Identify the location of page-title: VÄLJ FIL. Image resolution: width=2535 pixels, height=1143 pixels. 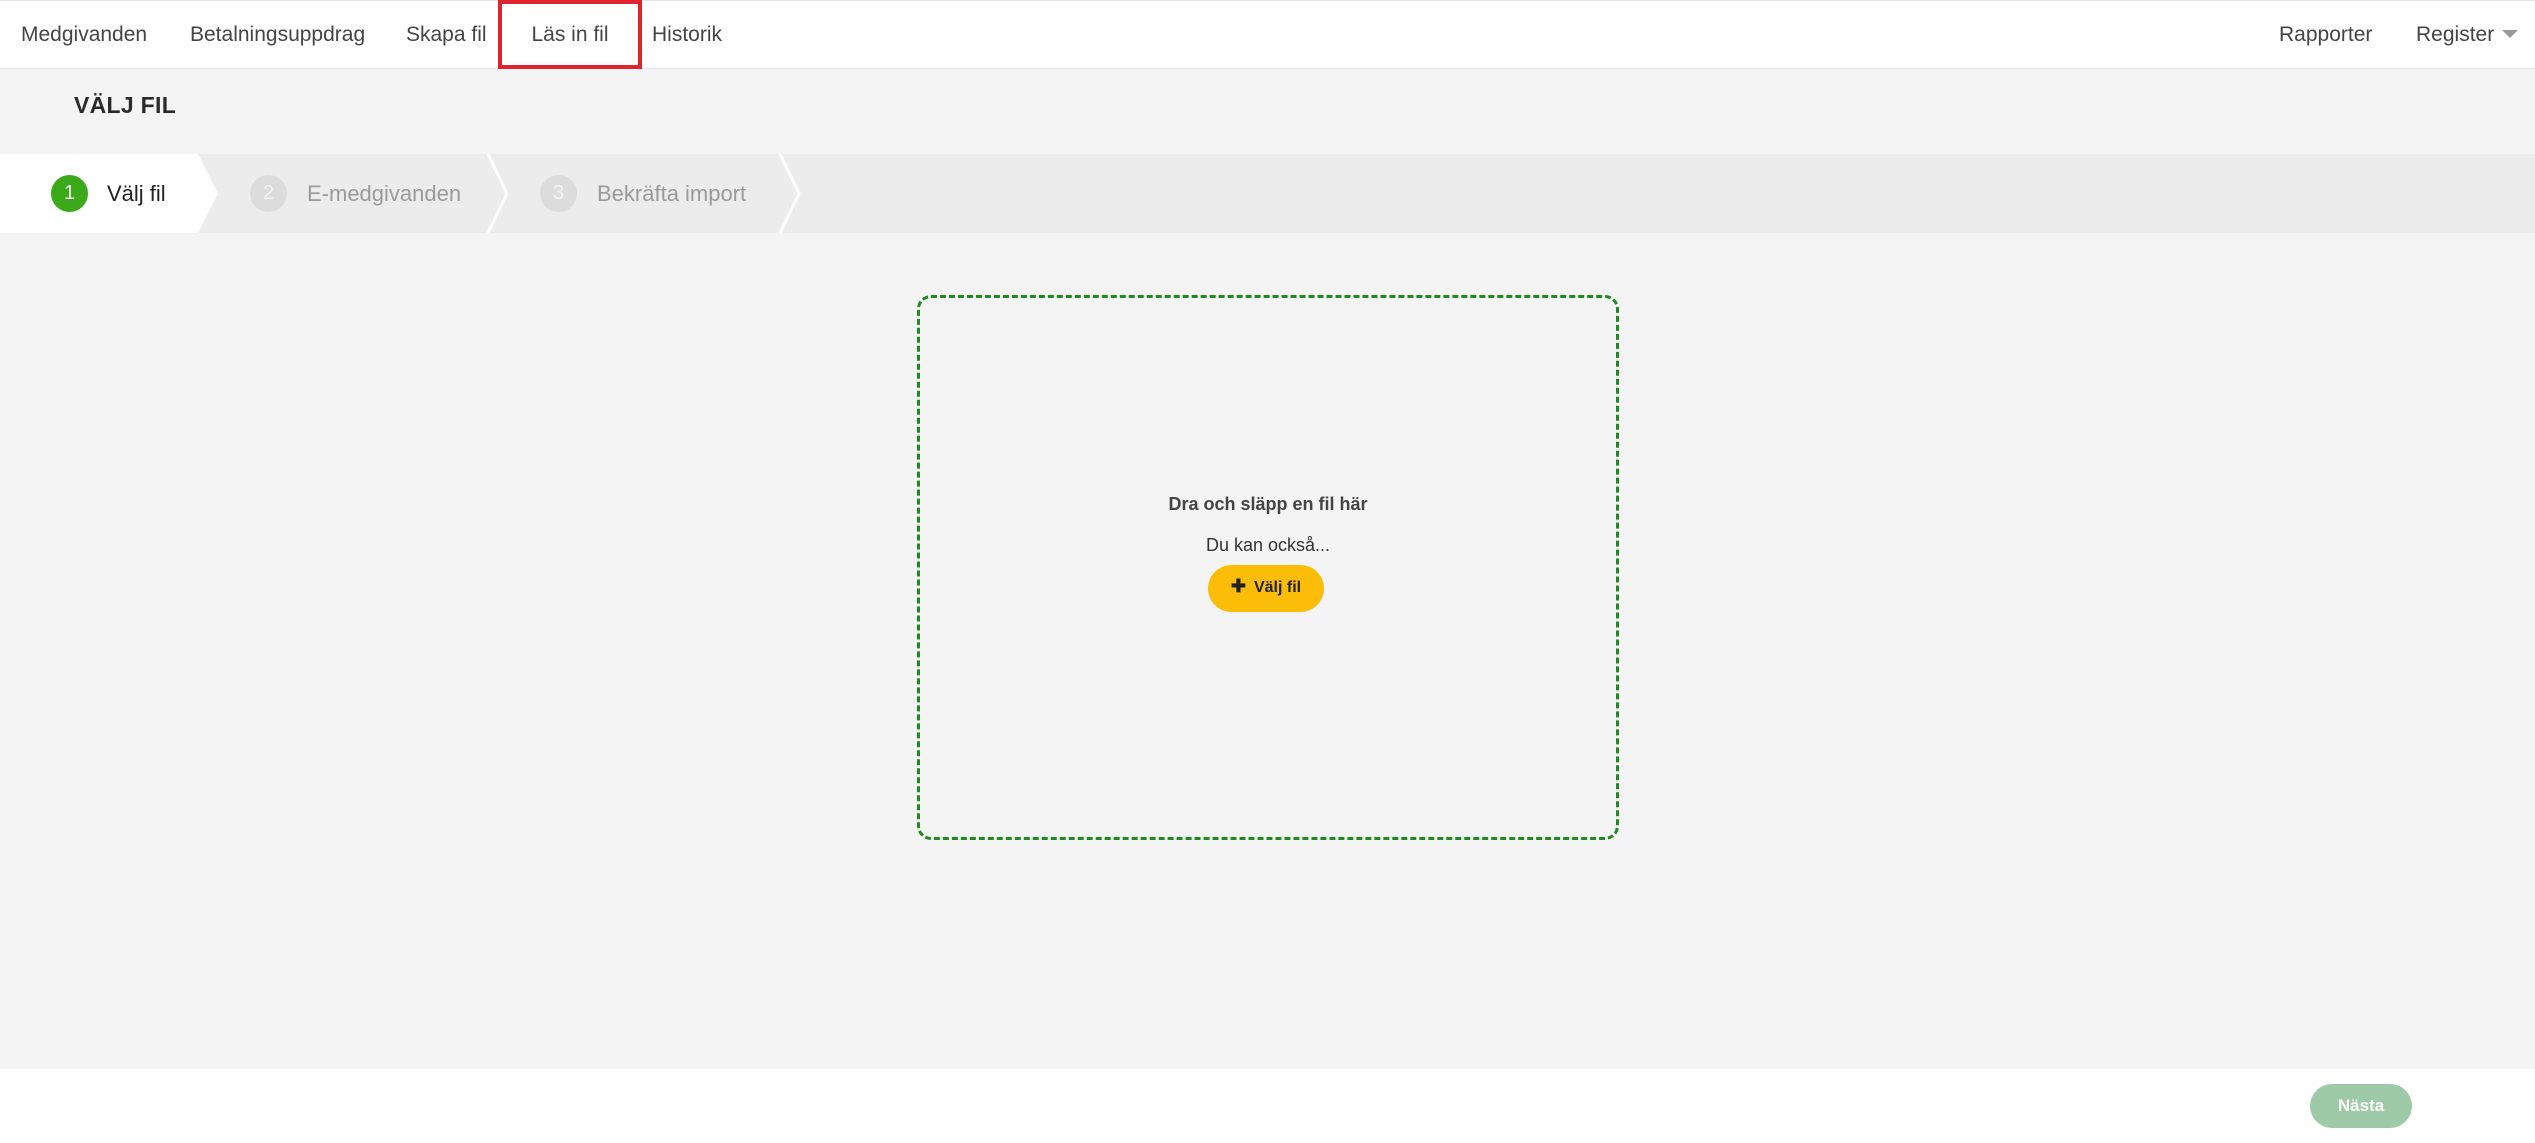
(125, 105).